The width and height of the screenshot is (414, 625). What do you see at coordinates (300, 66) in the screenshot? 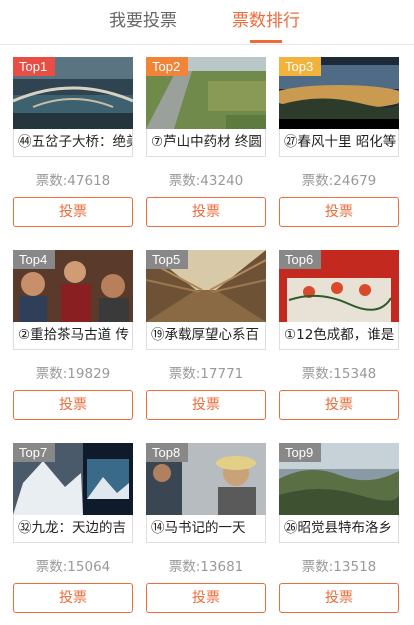
I see `rank-badge: Top3` at bounding box center [300, 66].